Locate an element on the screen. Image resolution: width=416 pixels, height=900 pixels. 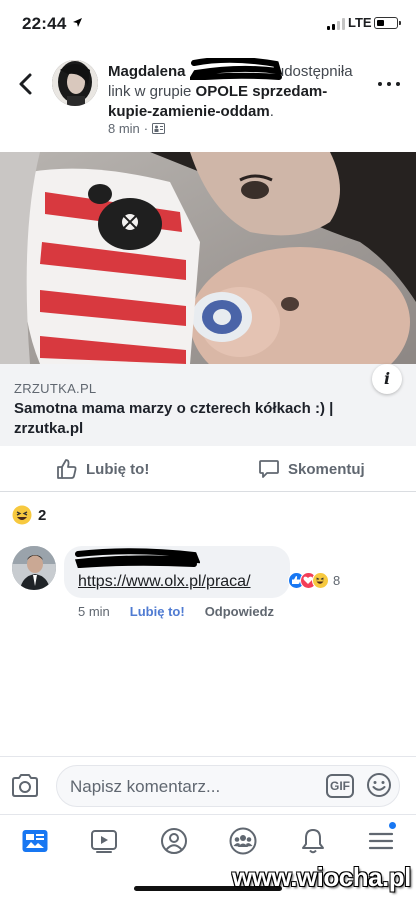
watch-icon is located at coordinates (104, 841).